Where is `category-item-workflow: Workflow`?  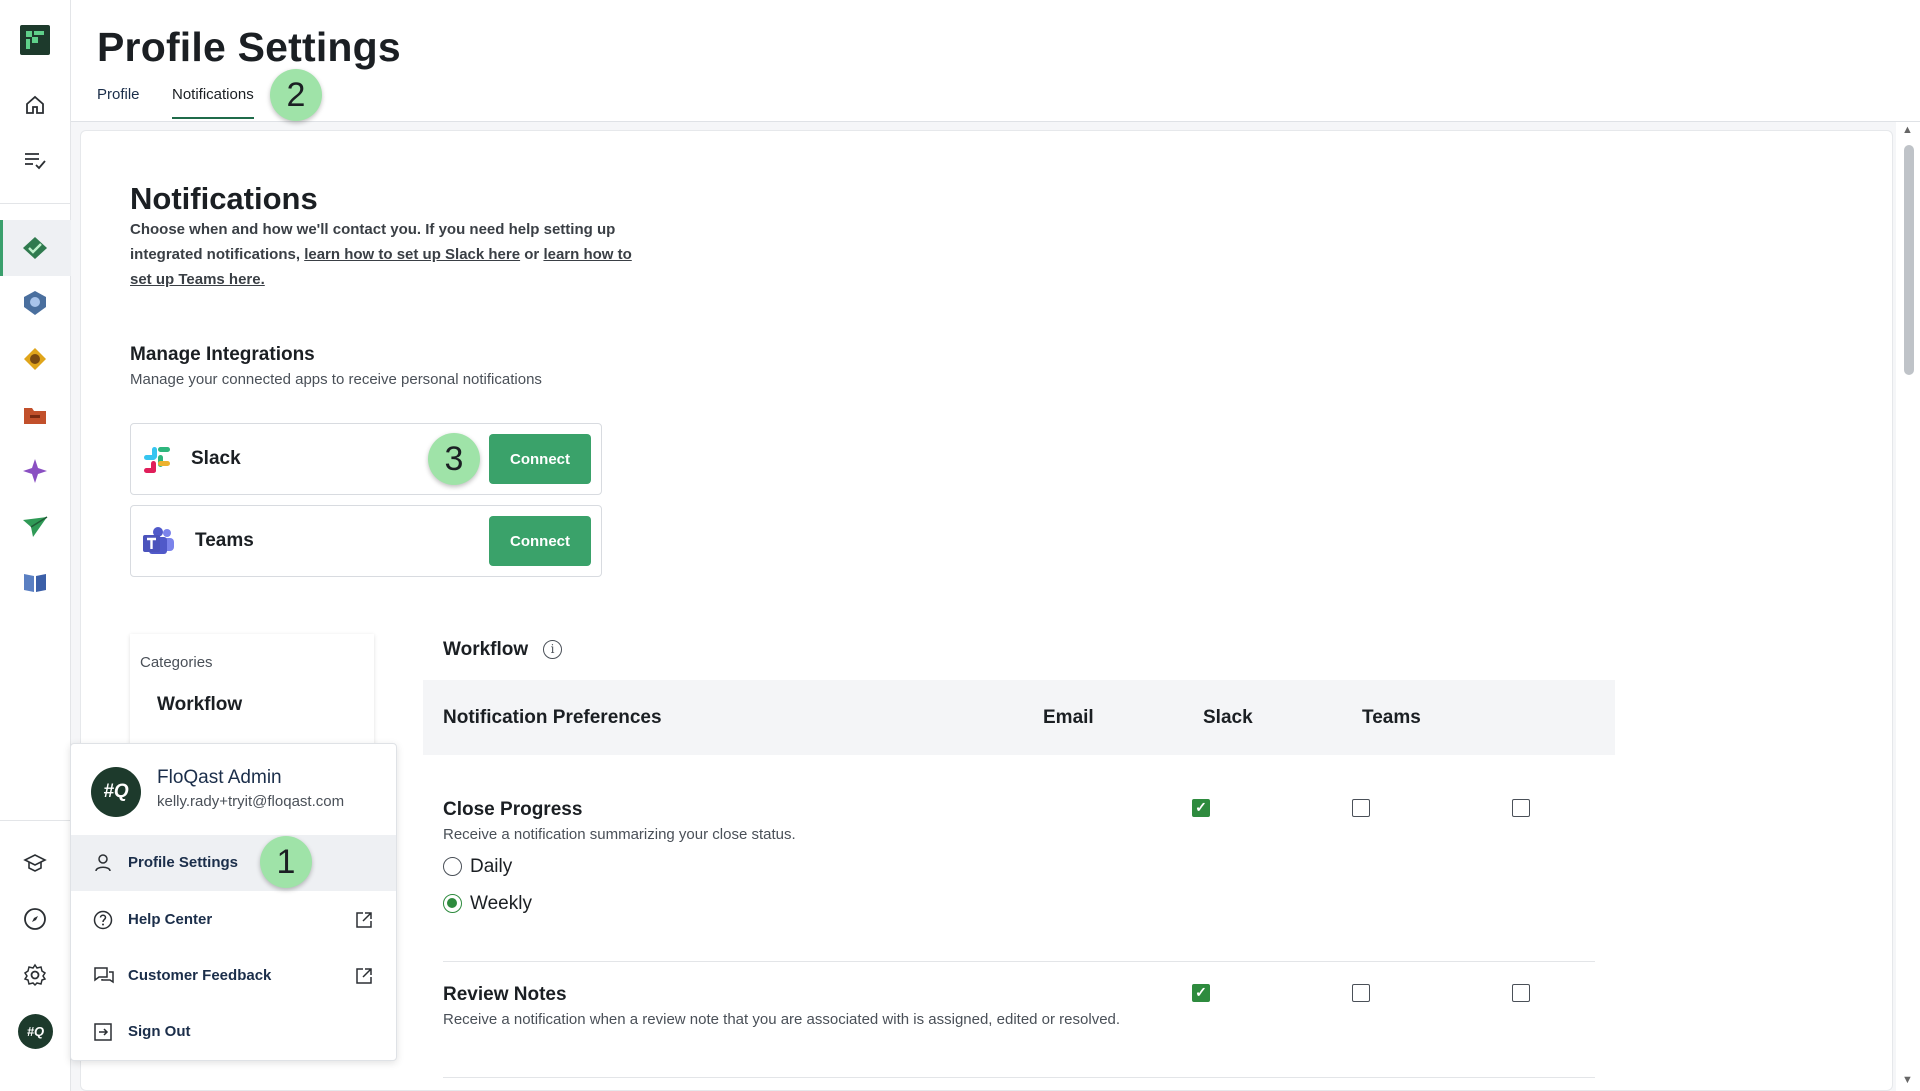 category-item-workflow: Workflow is located at coordinates (199, 705).